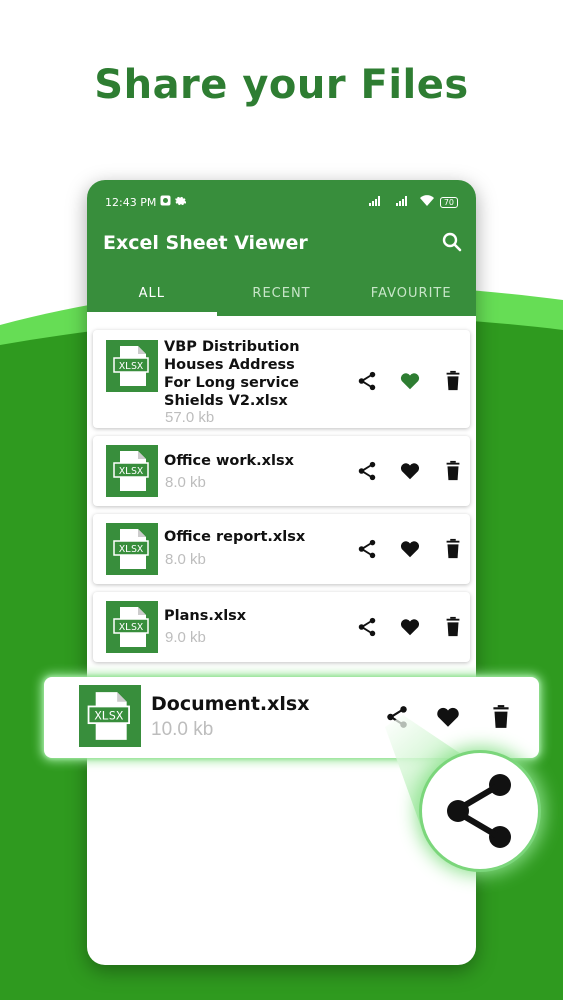  What do you see at coordinates (165, 202) in the screenshot?
I see `notification-icon` at bounding box center [165, 202].